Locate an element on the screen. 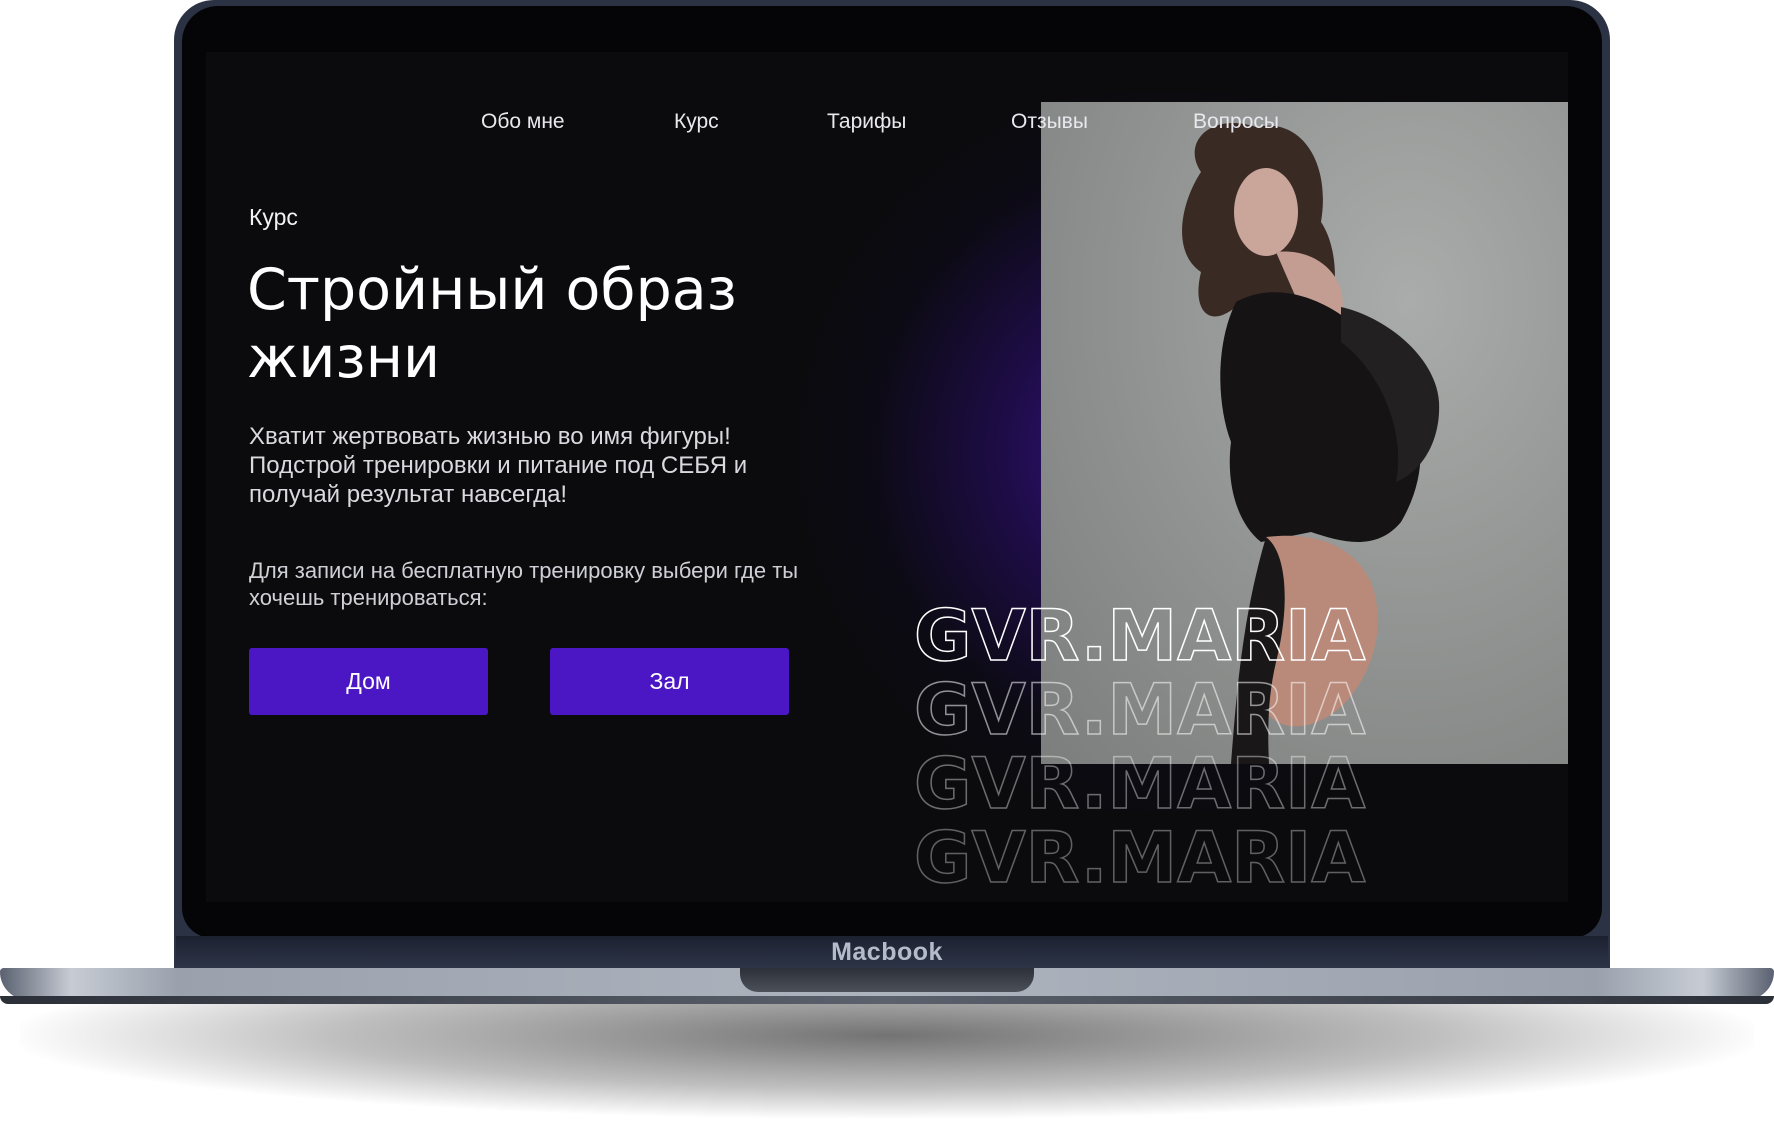 The height and width of the screenshot is (1129, 1774). watermark-line-3: GVR.MARIA is located at coordinates (1140, 781).